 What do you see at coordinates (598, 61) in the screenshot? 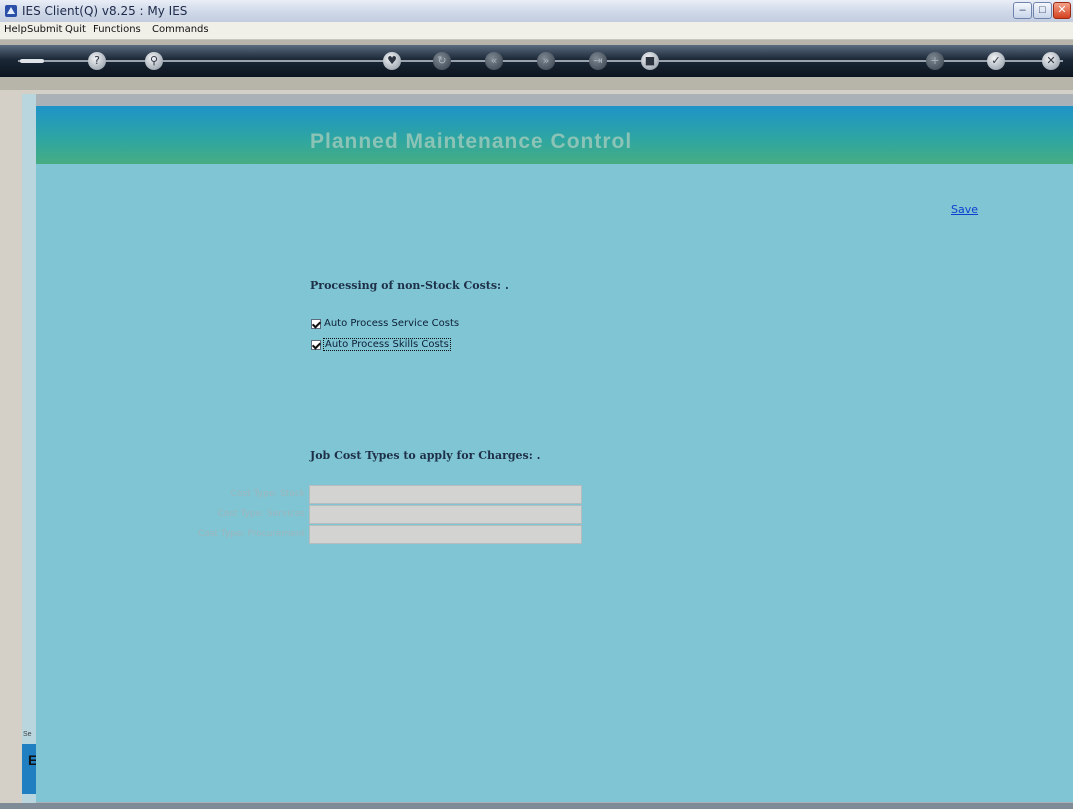
I see `skip-icon: ⇥` at bounding box center [598, 61].